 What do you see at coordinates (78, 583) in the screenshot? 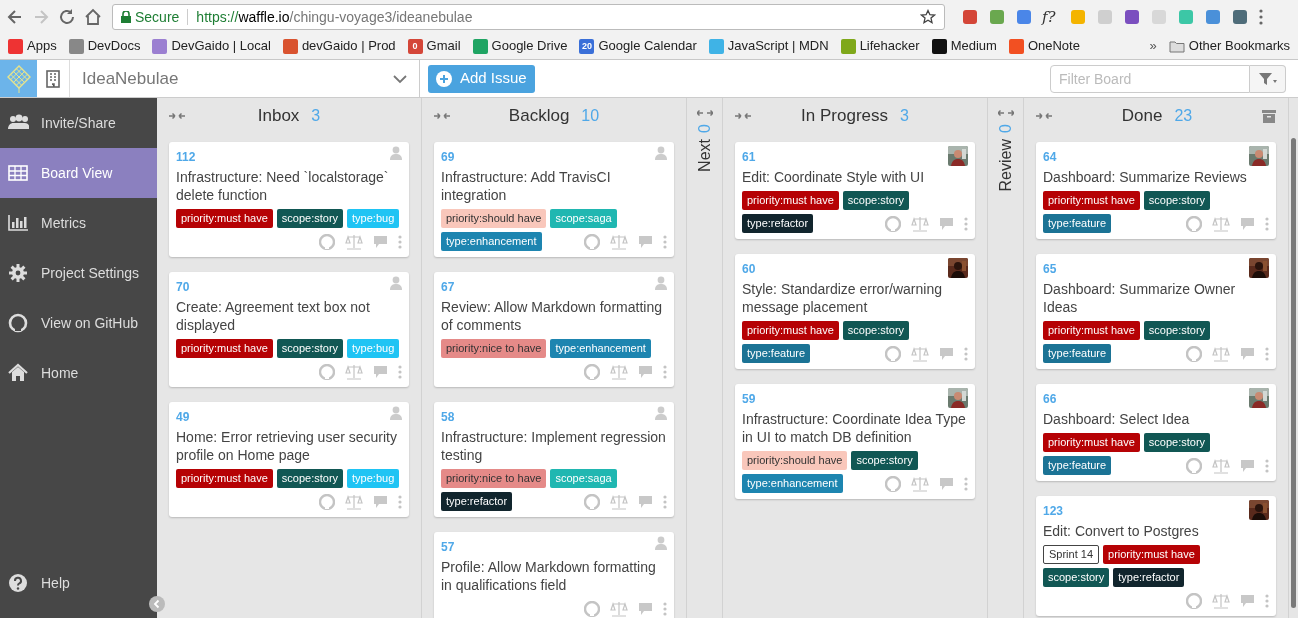
I see `help-item: Help` at bounding box center [78, 583].